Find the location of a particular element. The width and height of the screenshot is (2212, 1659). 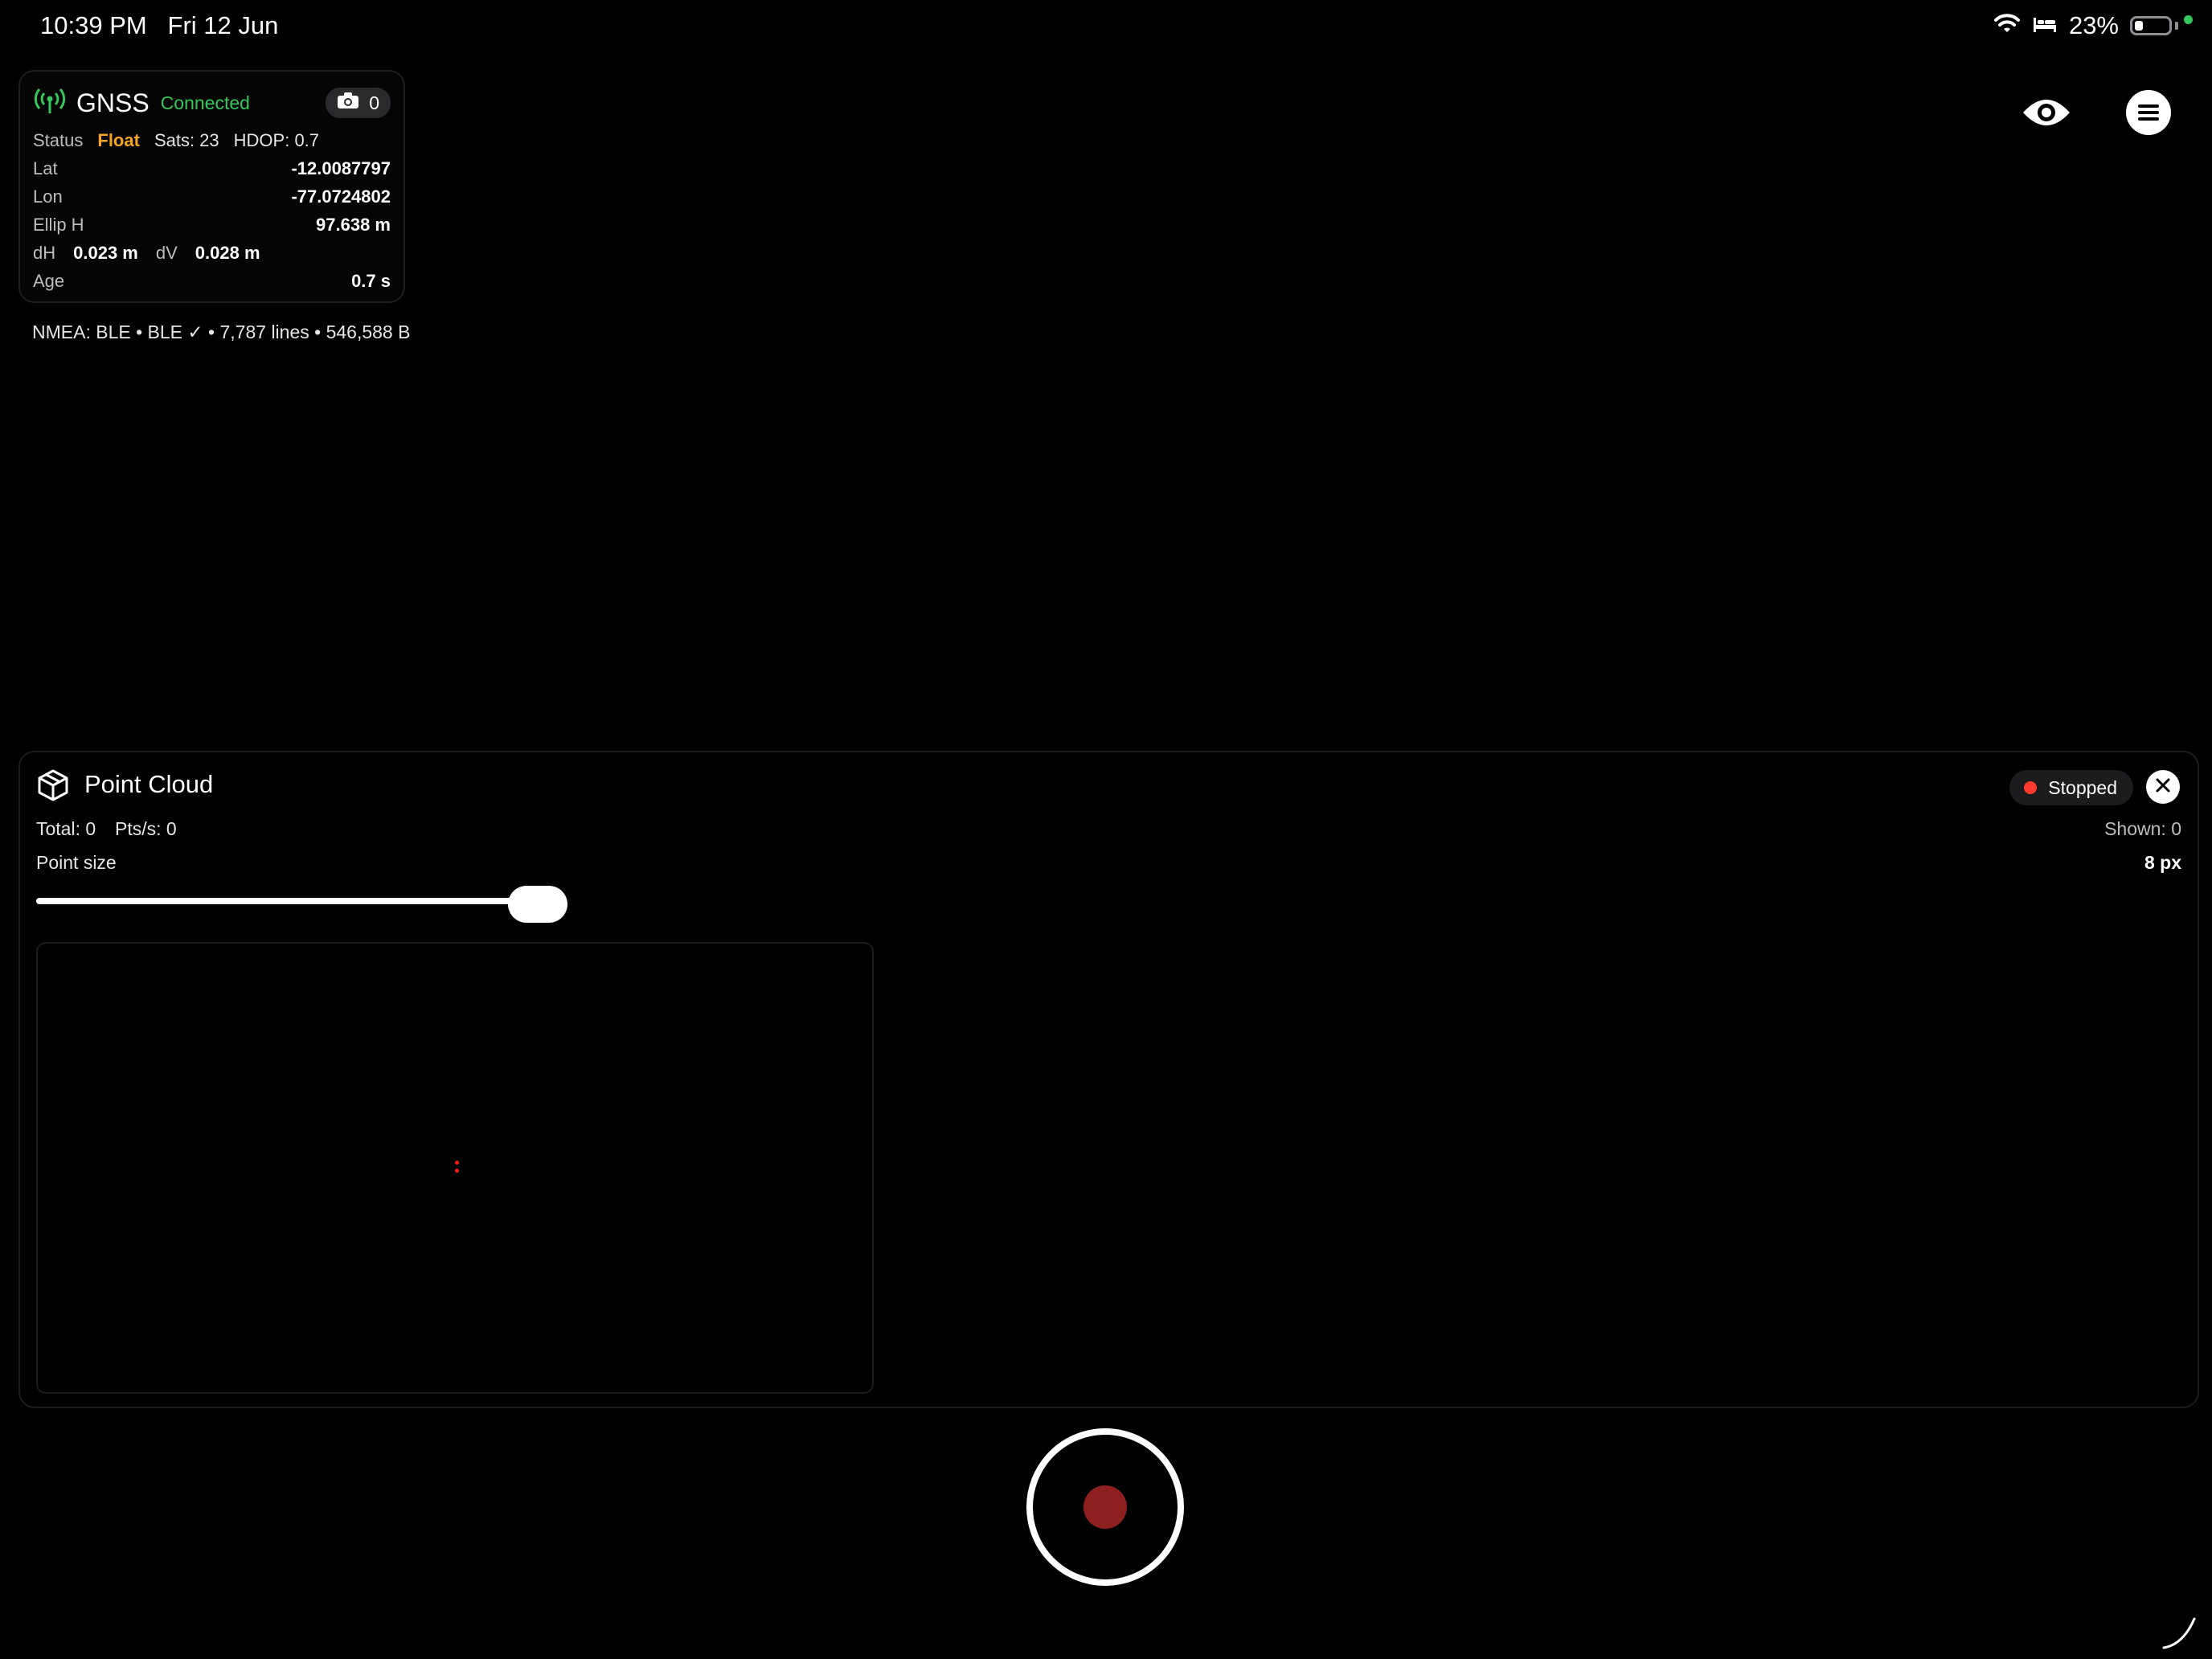

dv-label: dV is located at coordinates (166, 253).